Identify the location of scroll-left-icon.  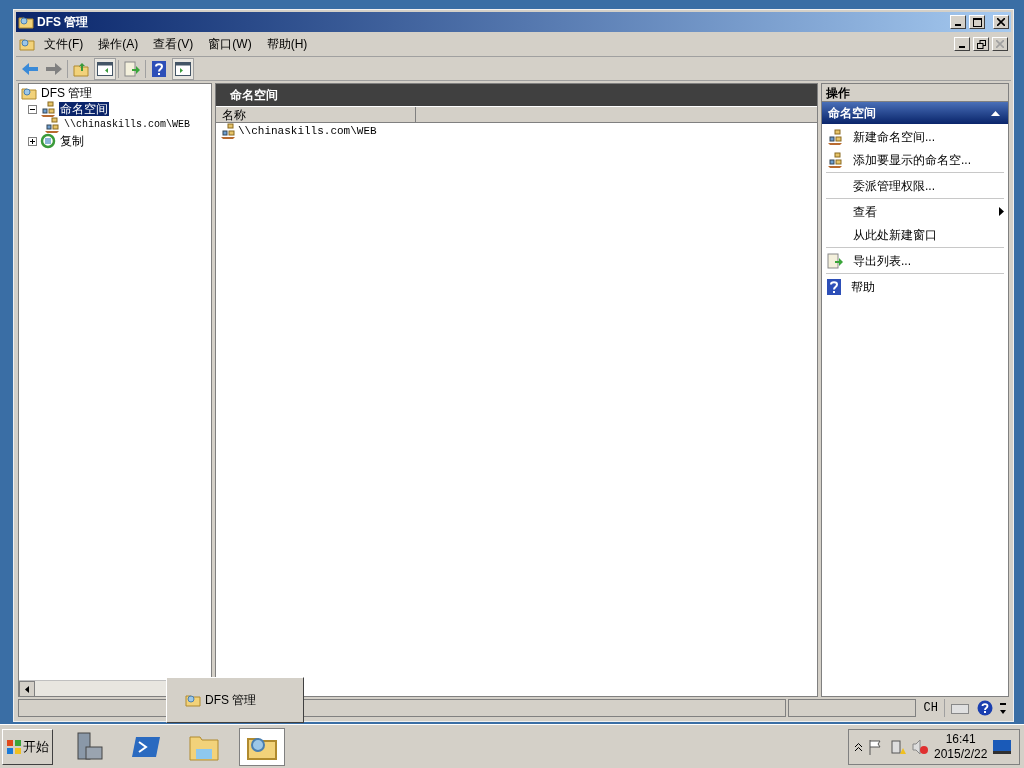
(27, 689).